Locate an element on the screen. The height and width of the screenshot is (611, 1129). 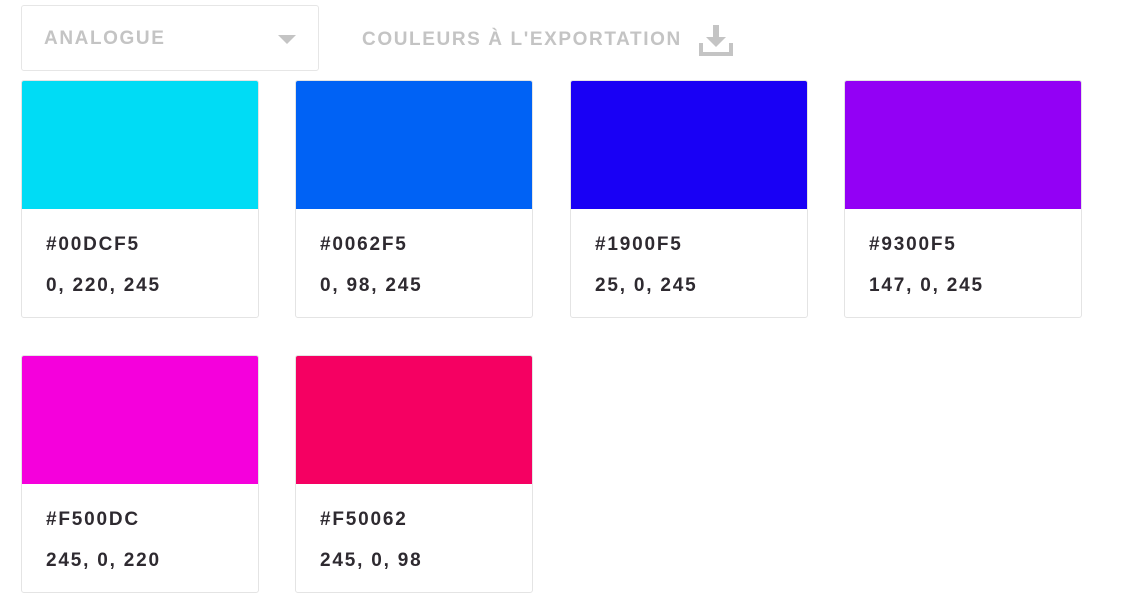
color-card: #9300F5 147, 0, 245 is located at coordinates (963, 199).